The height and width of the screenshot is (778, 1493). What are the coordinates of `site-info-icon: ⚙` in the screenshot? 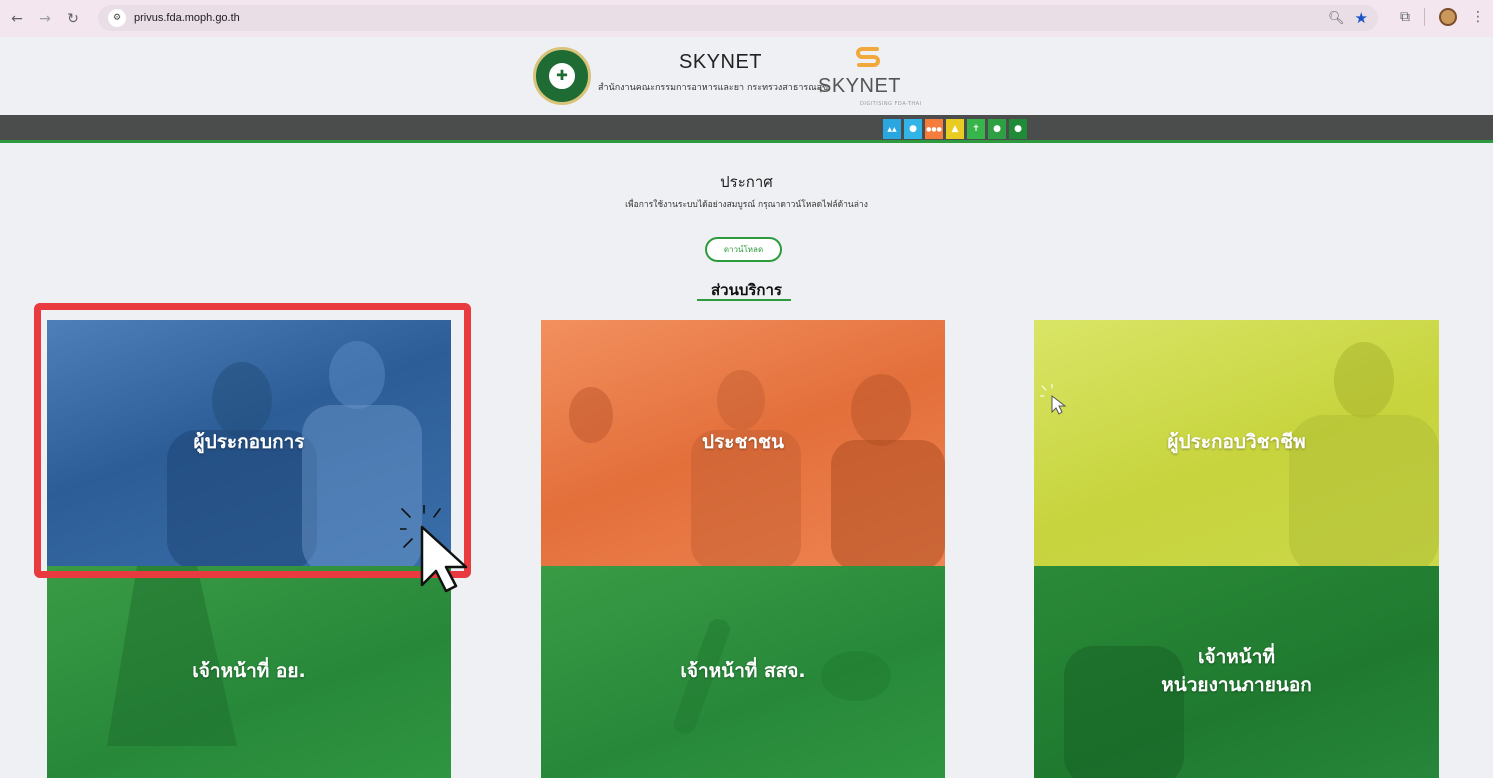 It's located at (117, 18).